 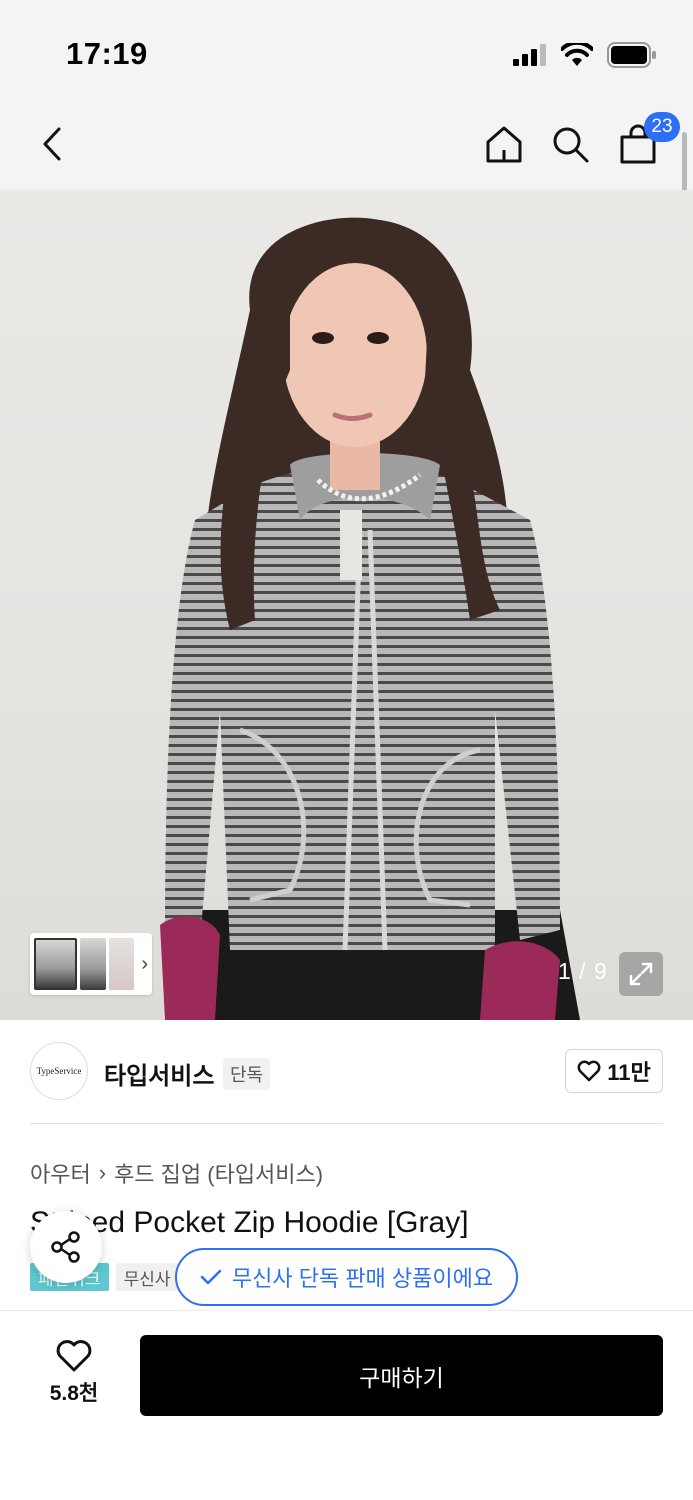 What do you see at coordinates (346, 50) in the screenshot?
I see `status-bar: 17:19` at bounding box center [346, 50].